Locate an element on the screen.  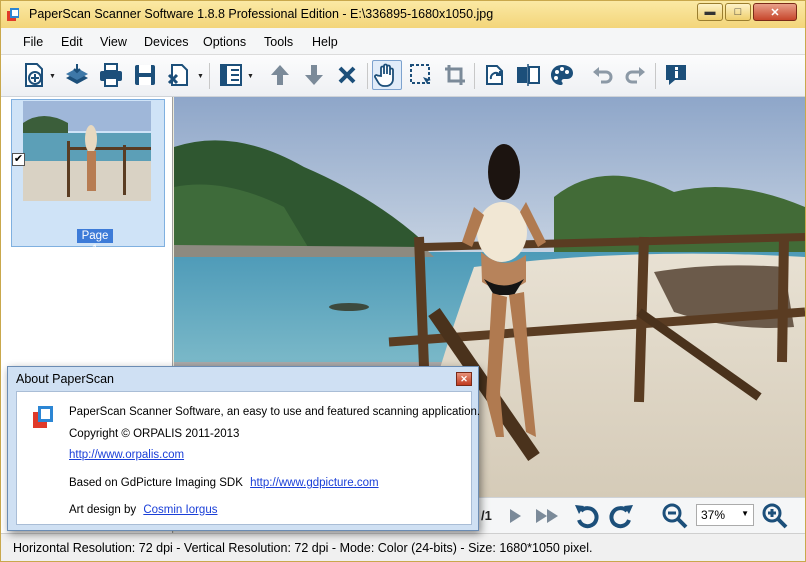
maximize-button: □ is located at coordinates (738, 12).